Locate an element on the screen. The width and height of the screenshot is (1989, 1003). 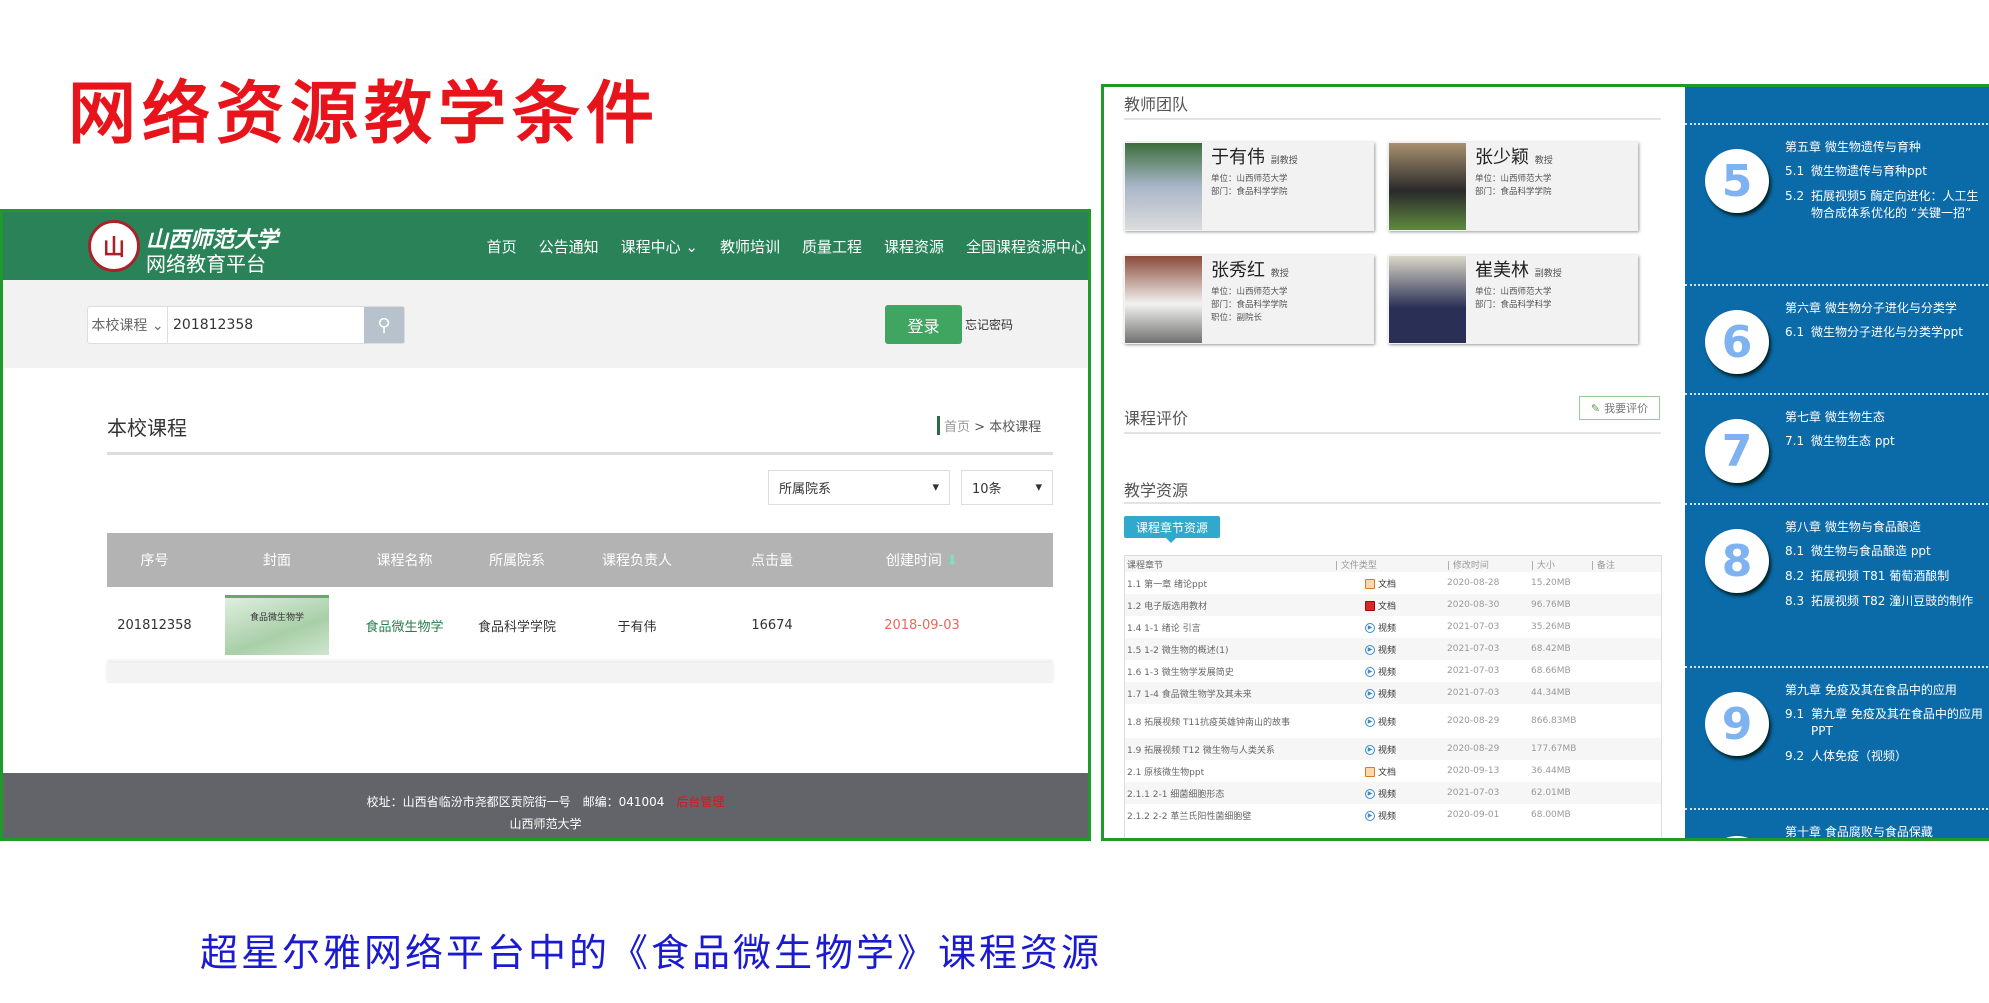
chapter-item: 5.2 拓展视频5 酶定向进化：人工生物合成体系优化的 “关键一招” is located at coordinates (1885, 205).